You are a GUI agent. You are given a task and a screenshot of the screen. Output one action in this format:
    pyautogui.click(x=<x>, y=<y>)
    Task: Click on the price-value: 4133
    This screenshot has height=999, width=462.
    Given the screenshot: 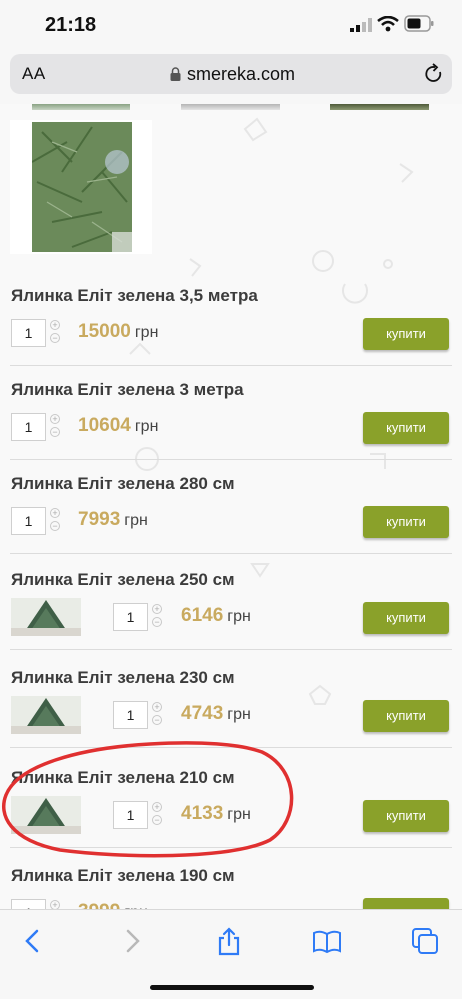 What is the action you would take?
    pyautogui.click(x=202, y=813)
    